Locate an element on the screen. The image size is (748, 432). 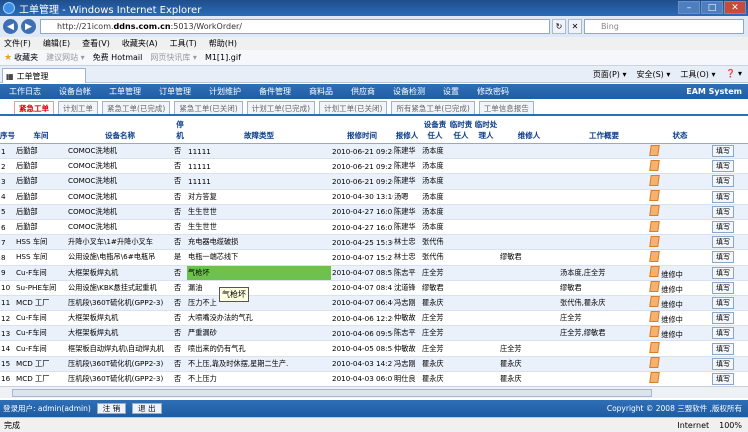
tab-planned-done: 计划工单(已完成) is located at coordinates (281, 107).